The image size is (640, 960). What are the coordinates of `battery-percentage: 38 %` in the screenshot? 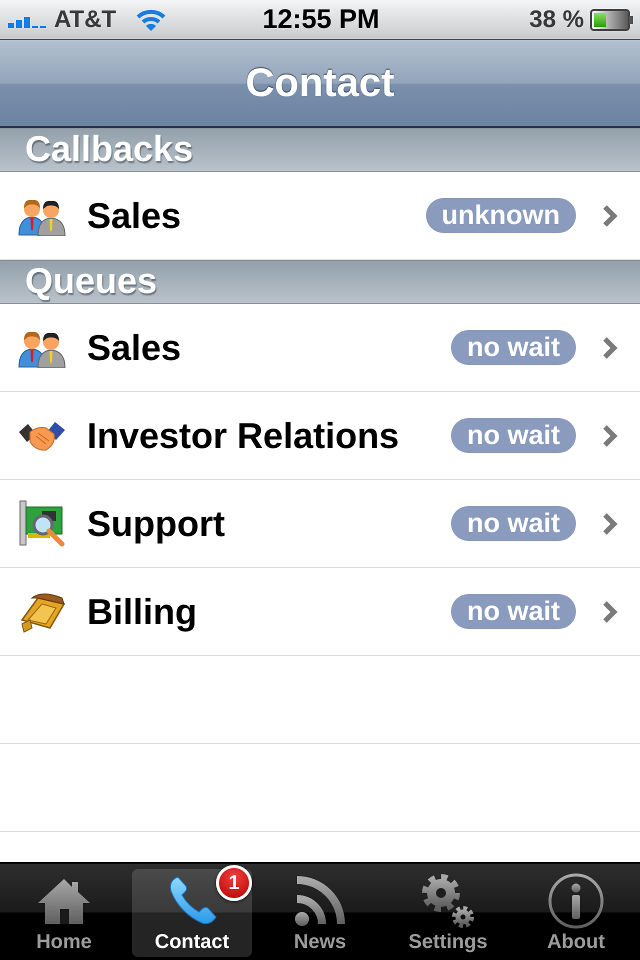 It's located at (556, 20).